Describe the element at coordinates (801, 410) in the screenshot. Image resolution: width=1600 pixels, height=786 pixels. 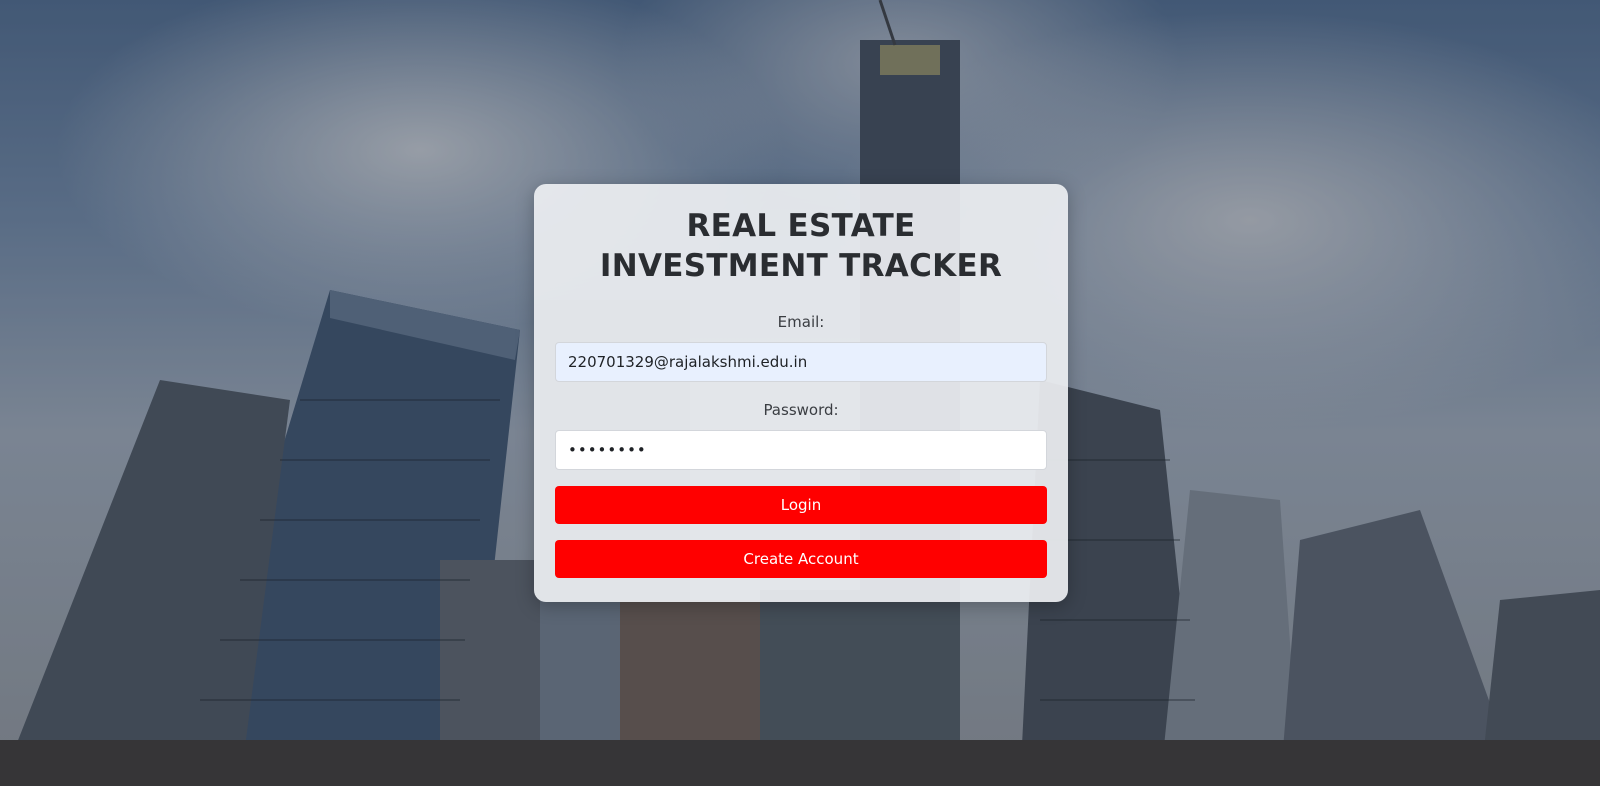
I see `password-label: Password:` at that location.